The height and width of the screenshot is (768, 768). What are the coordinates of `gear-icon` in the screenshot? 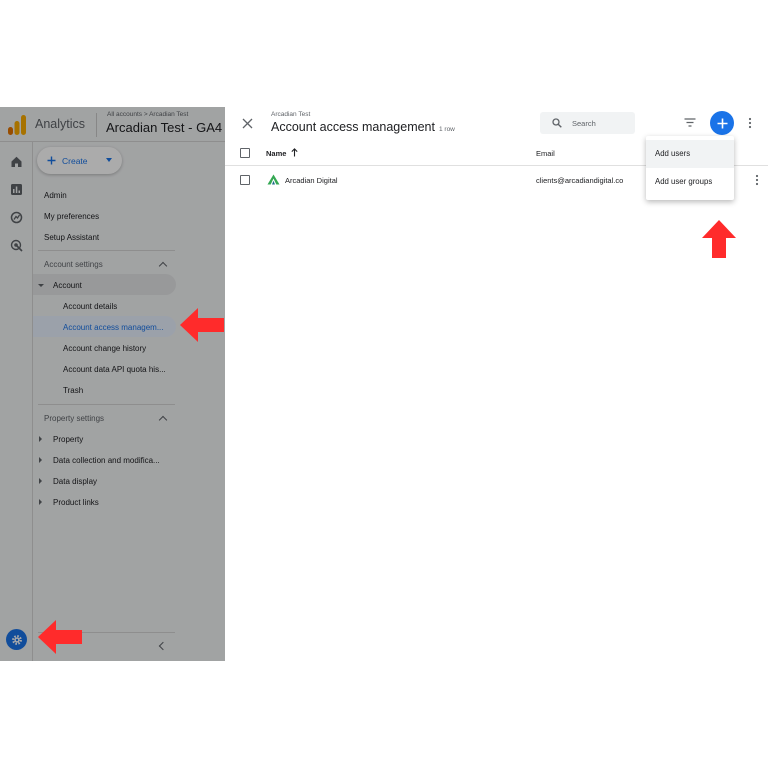 It's located at (16, 639).